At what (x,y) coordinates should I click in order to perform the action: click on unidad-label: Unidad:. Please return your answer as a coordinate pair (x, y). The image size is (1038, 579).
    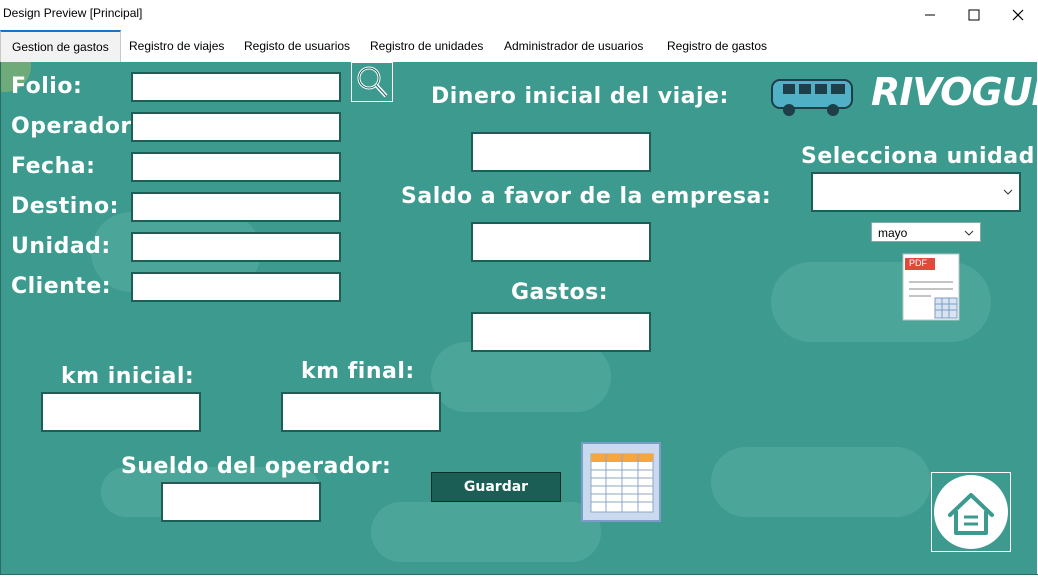
    Looking at the image, I should click on (61, 246).